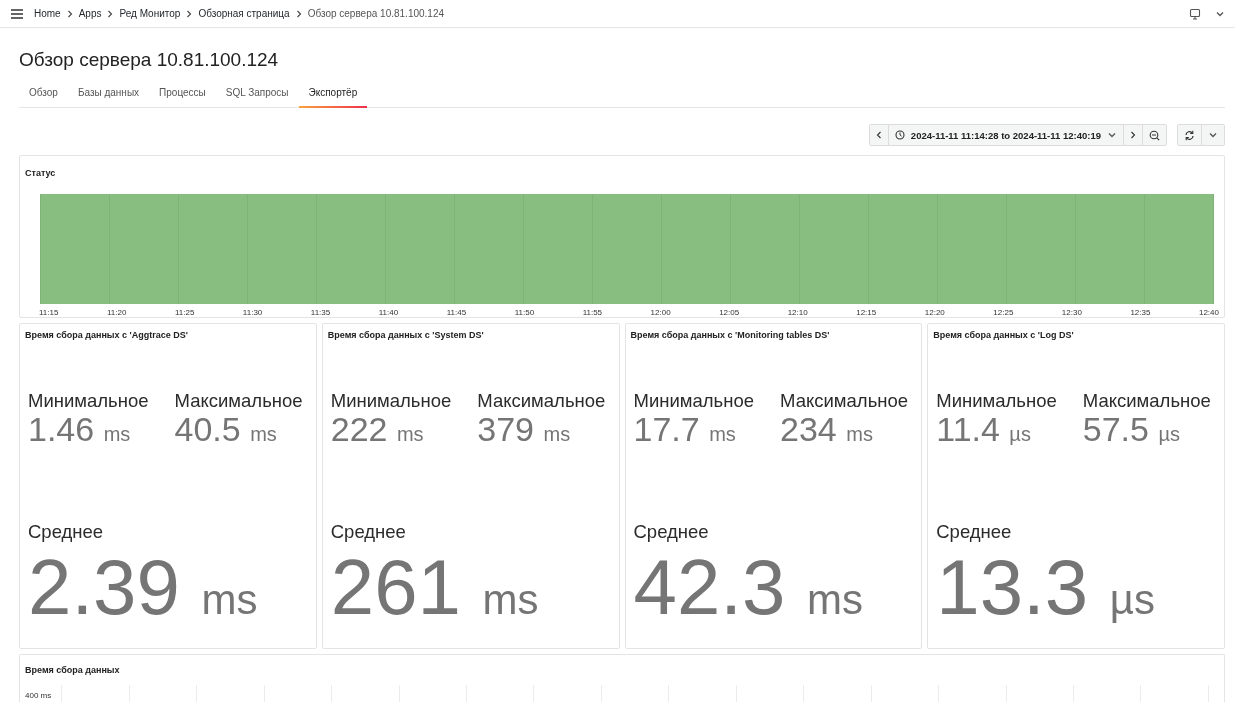 The height and width of the screenshot is (702, 1235). I want to click on axis-tick-label: 12:30, so click(1071, 312).